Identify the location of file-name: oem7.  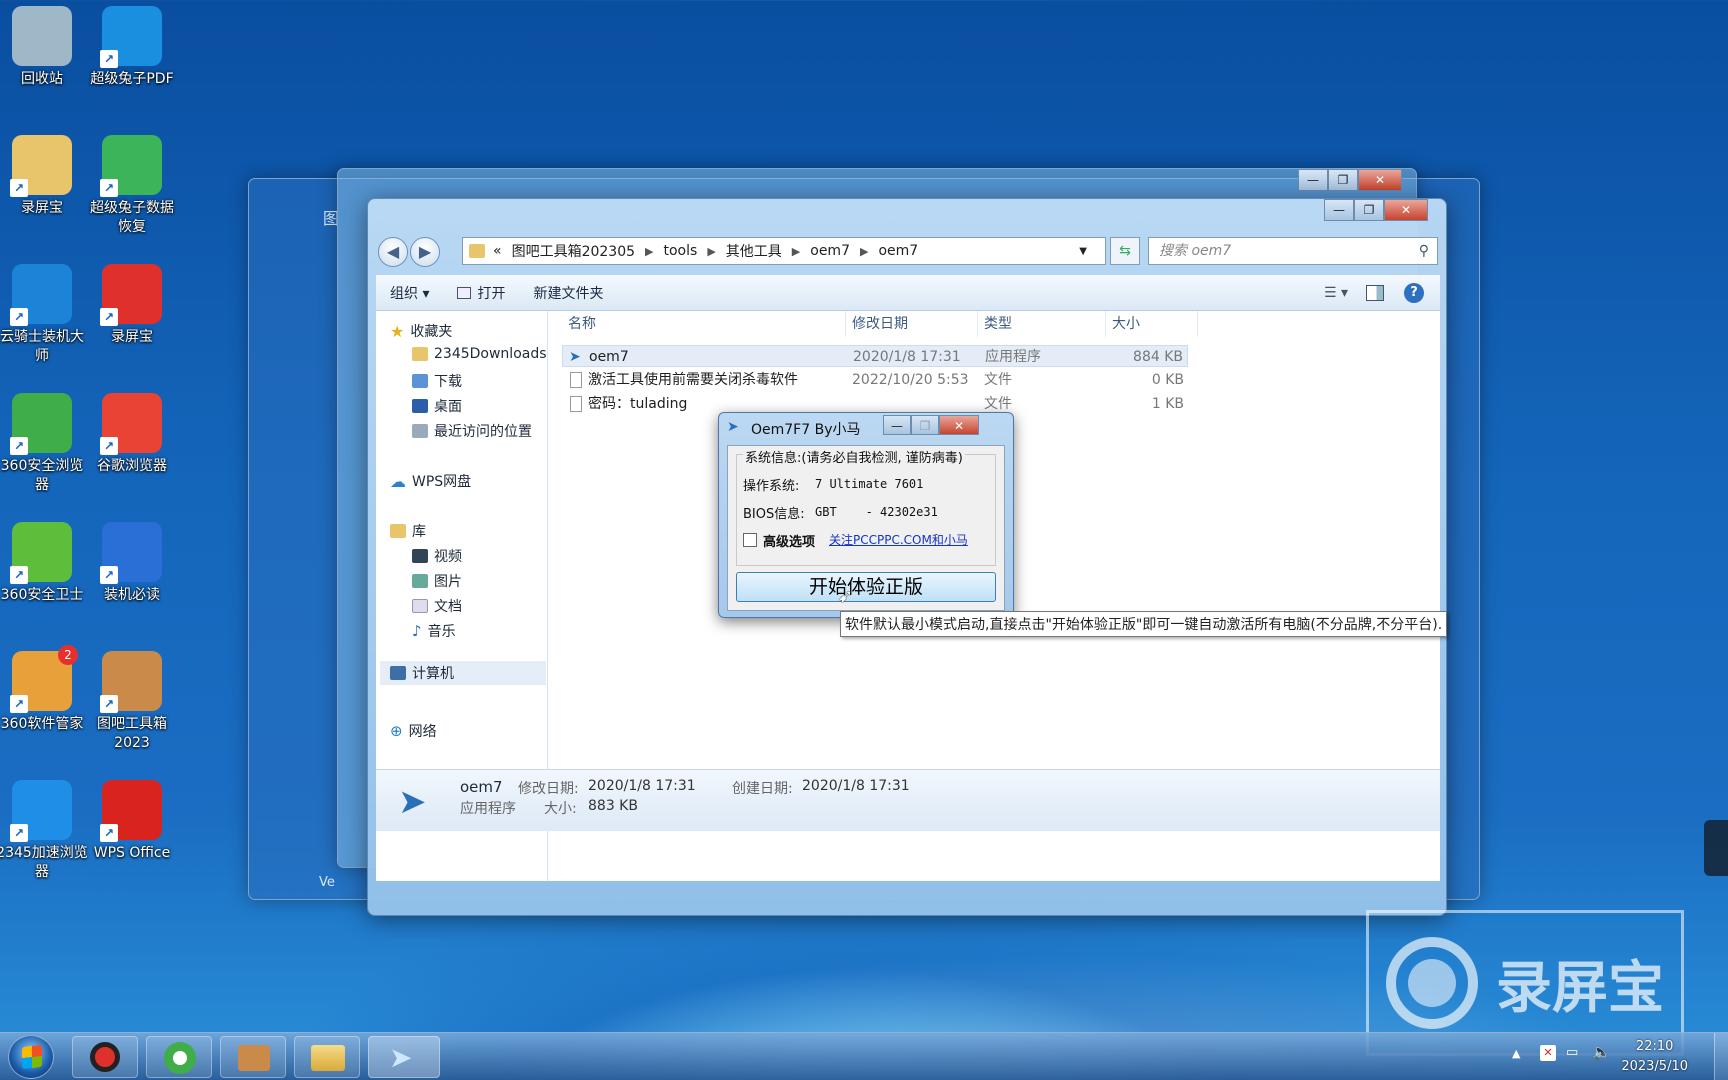
(609, 357).